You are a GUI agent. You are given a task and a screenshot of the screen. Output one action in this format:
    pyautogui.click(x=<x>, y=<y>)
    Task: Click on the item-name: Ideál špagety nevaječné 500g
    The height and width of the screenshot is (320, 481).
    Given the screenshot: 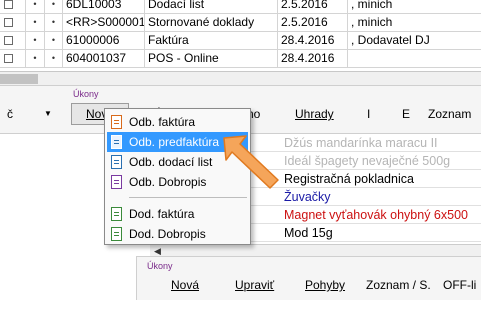 What is the action you would take?
    pyautogui.click(x=367, y=161)
    